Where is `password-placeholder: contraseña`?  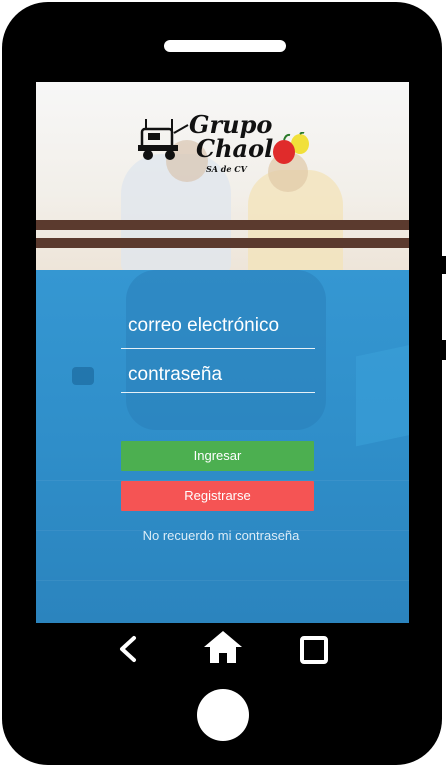
password-placeholder: contraseña is located at coordinates (175, 374).